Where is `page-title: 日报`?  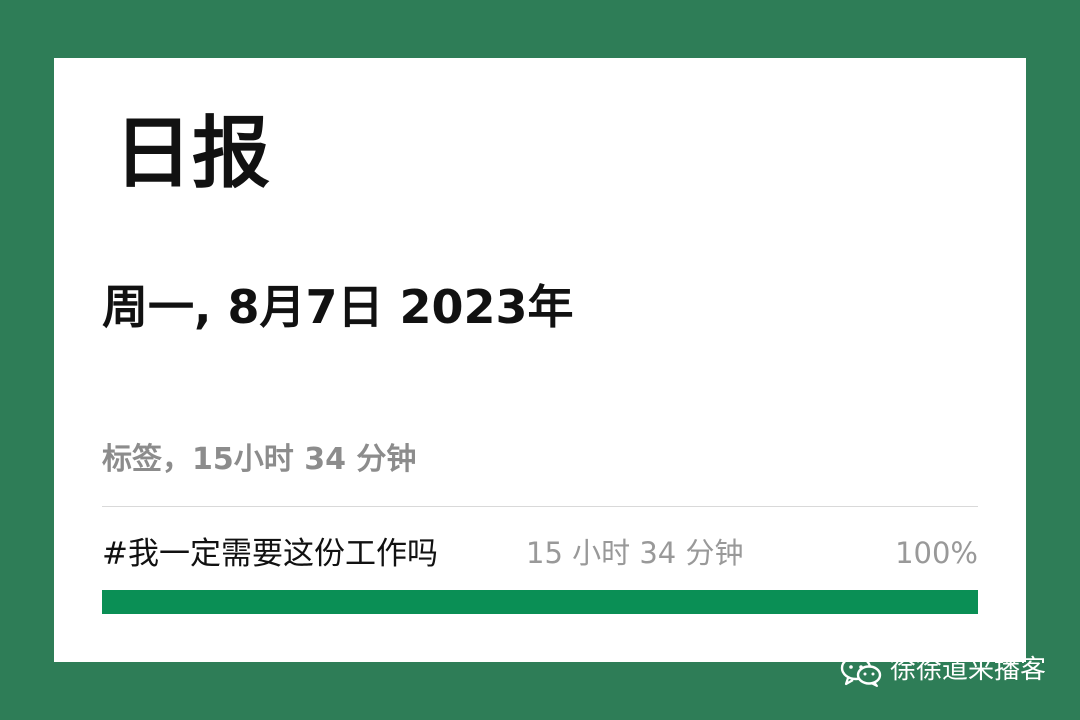 page-title: 日报 is located at coordinates (192, 154).